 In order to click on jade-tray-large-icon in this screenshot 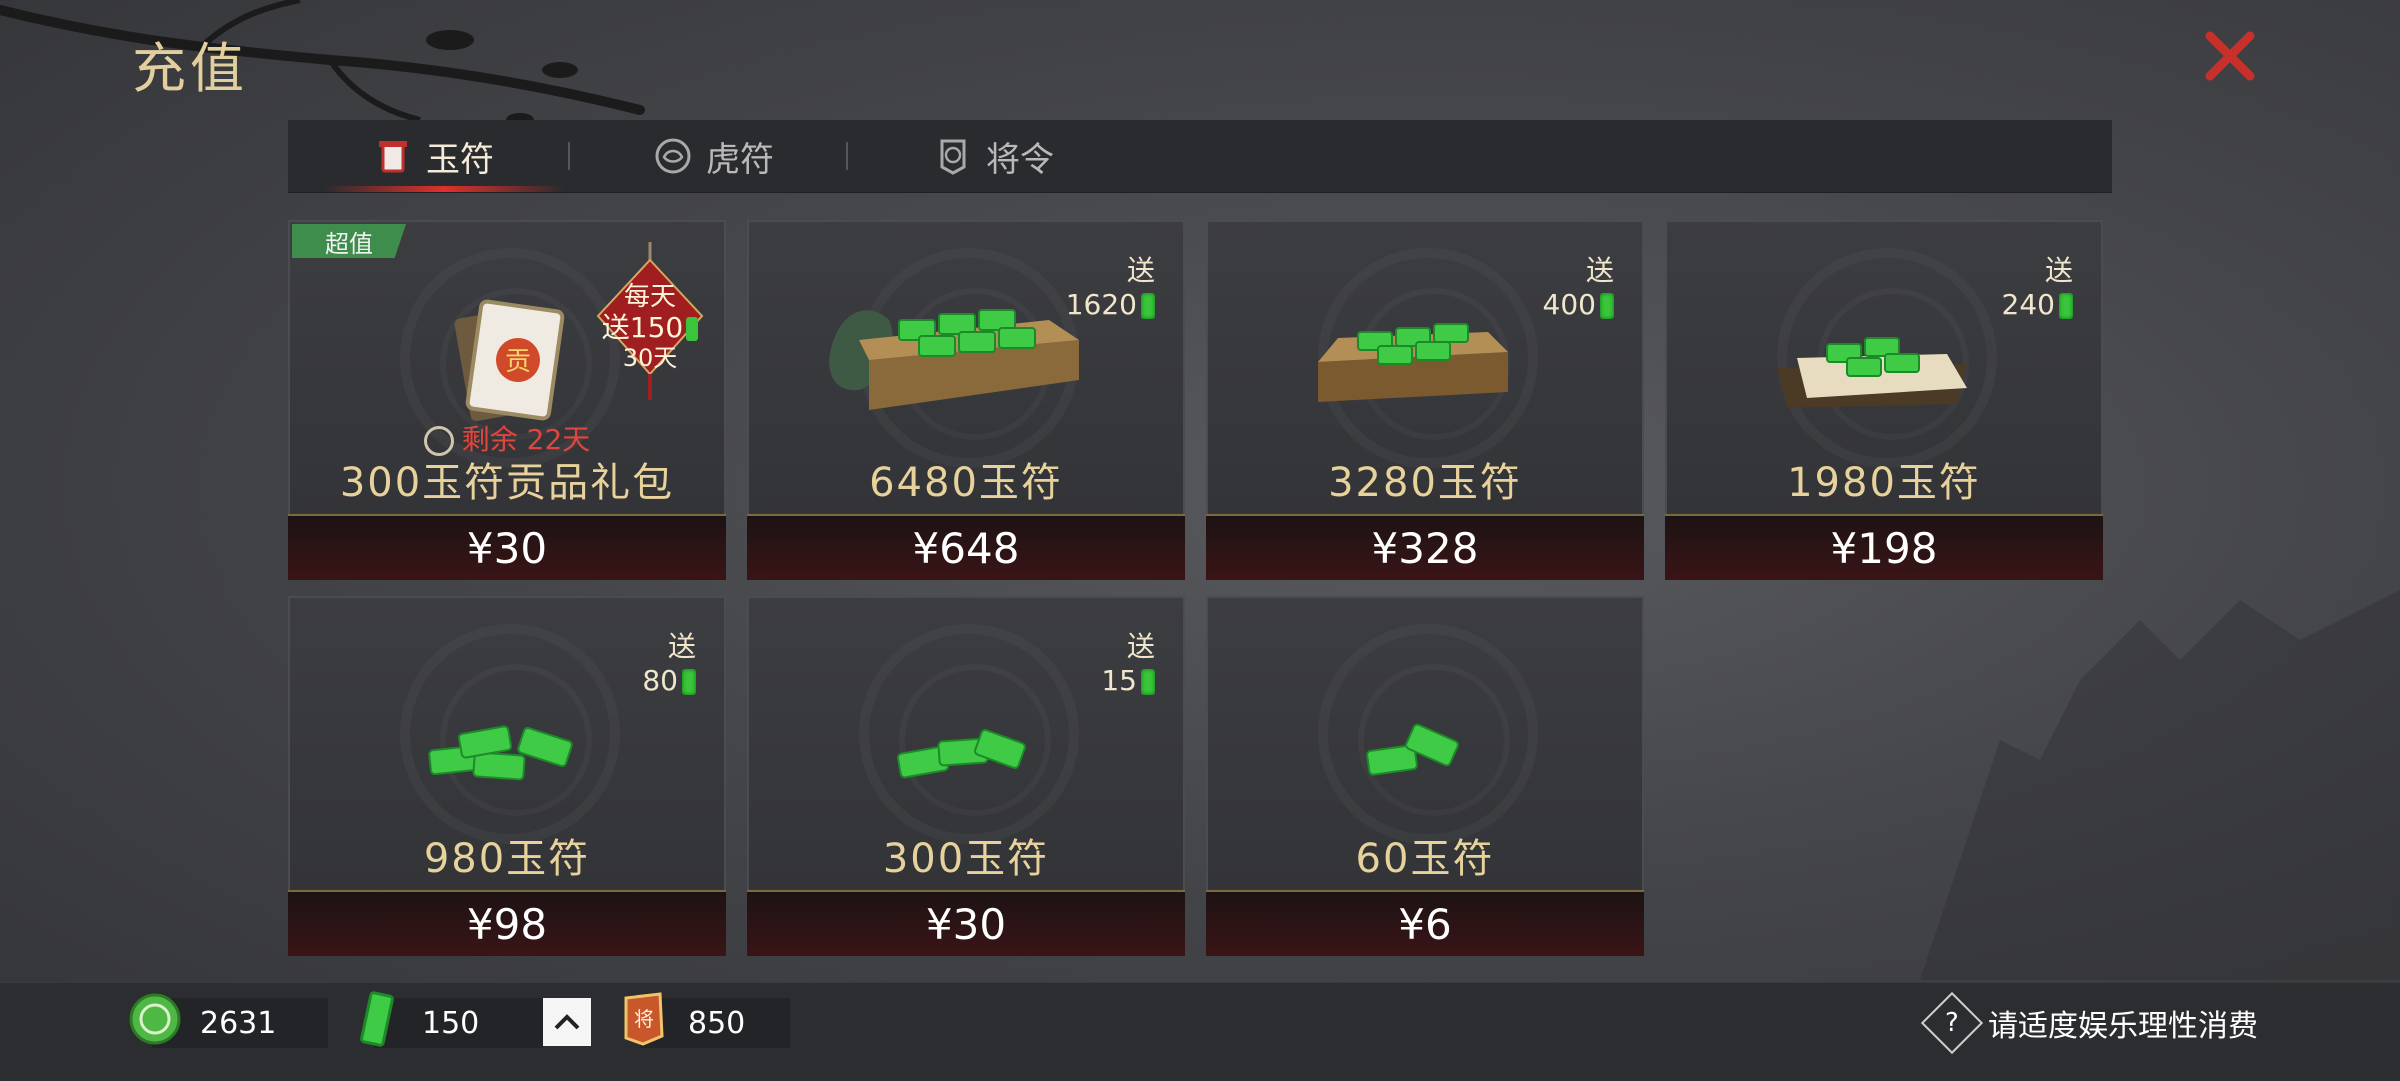, I will do `click(954, 359)`.